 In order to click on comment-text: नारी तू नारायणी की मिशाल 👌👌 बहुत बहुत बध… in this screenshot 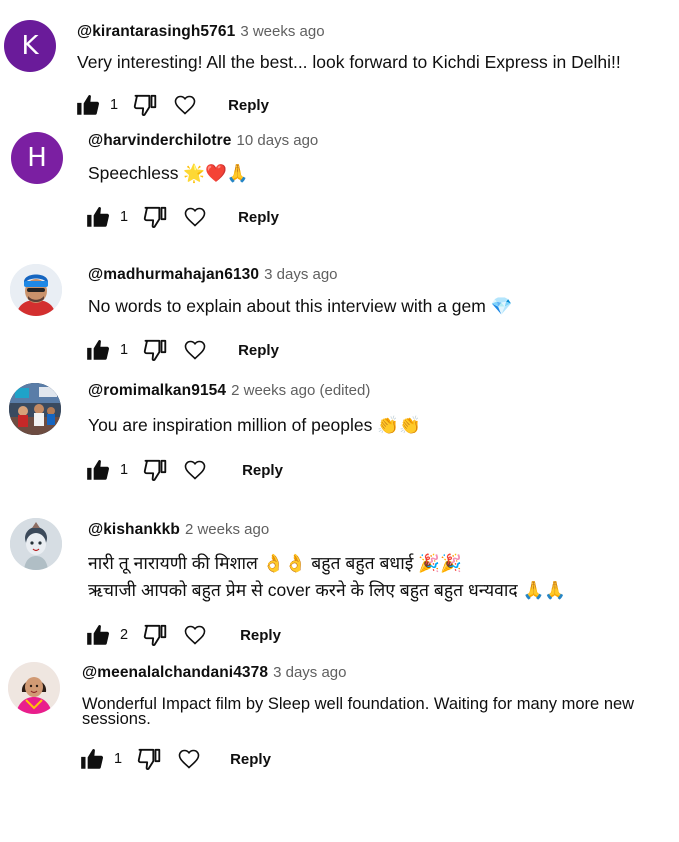, I will do `click(327, 576)`.